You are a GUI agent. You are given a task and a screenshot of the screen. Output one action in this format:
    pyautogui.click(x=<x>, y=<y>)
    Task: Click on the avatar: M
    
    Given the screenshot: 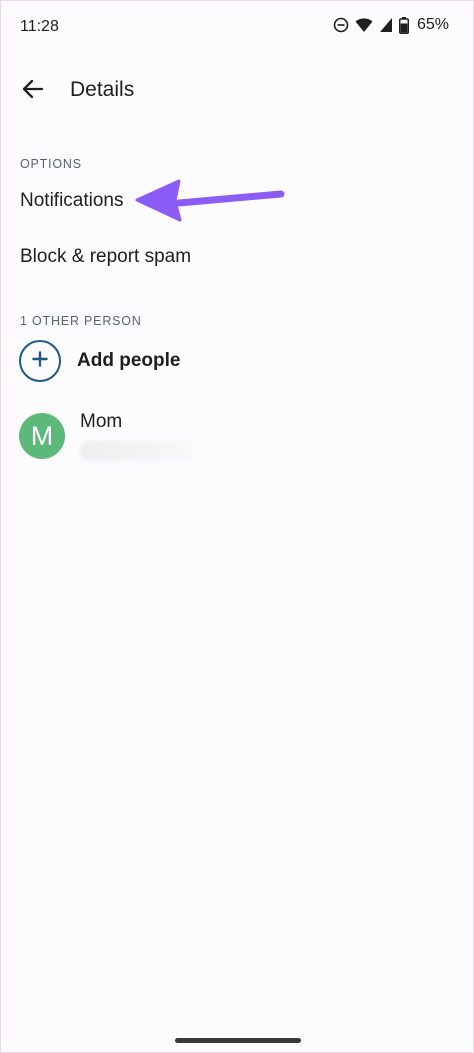 What is the action you would take?
    pyautogui.click(x=42, y=436)
    